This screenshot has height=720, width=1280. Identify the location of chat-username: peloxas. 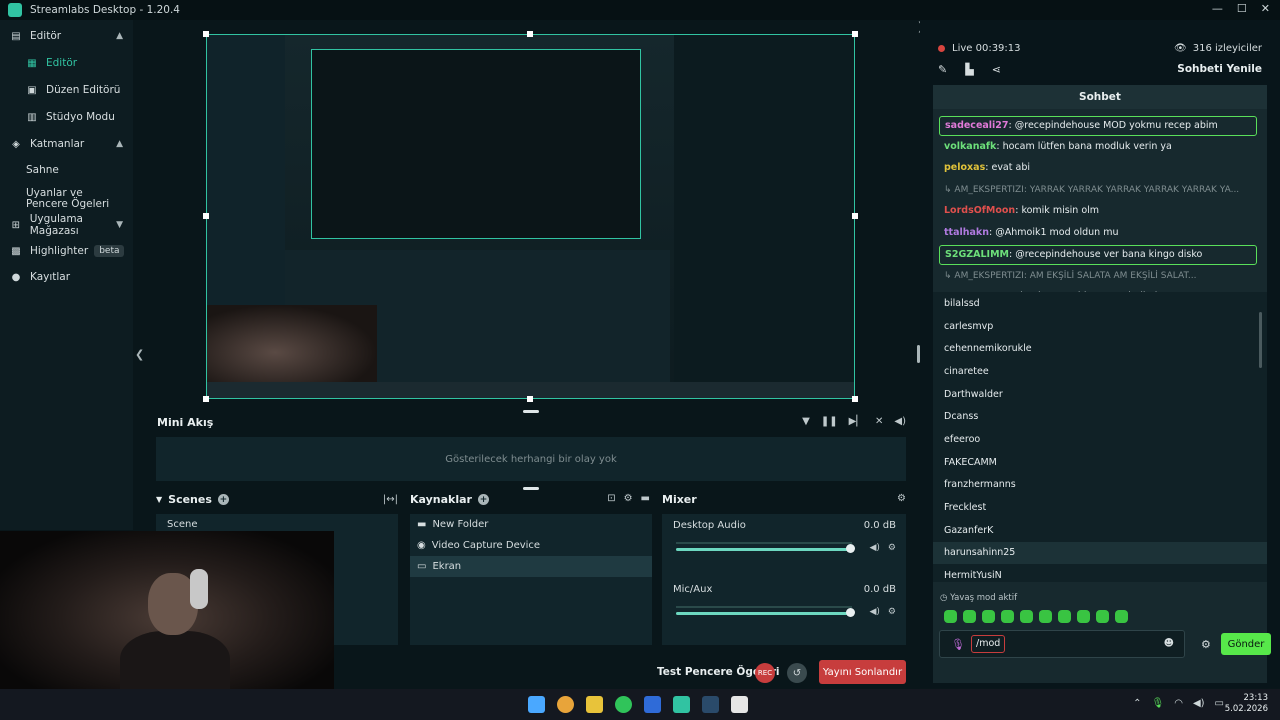
(964, 167).